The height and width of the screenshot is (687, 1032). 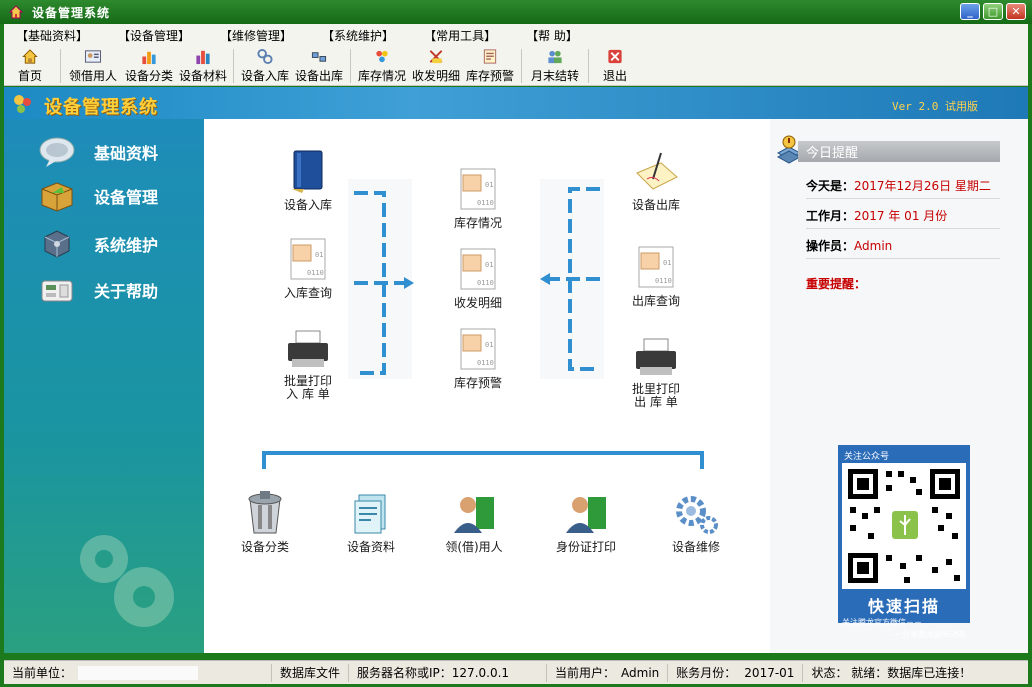 What do you see at coordinates (57, 244) in the screenshot?
I see `cube-icon` at bounding box center [57, 244].